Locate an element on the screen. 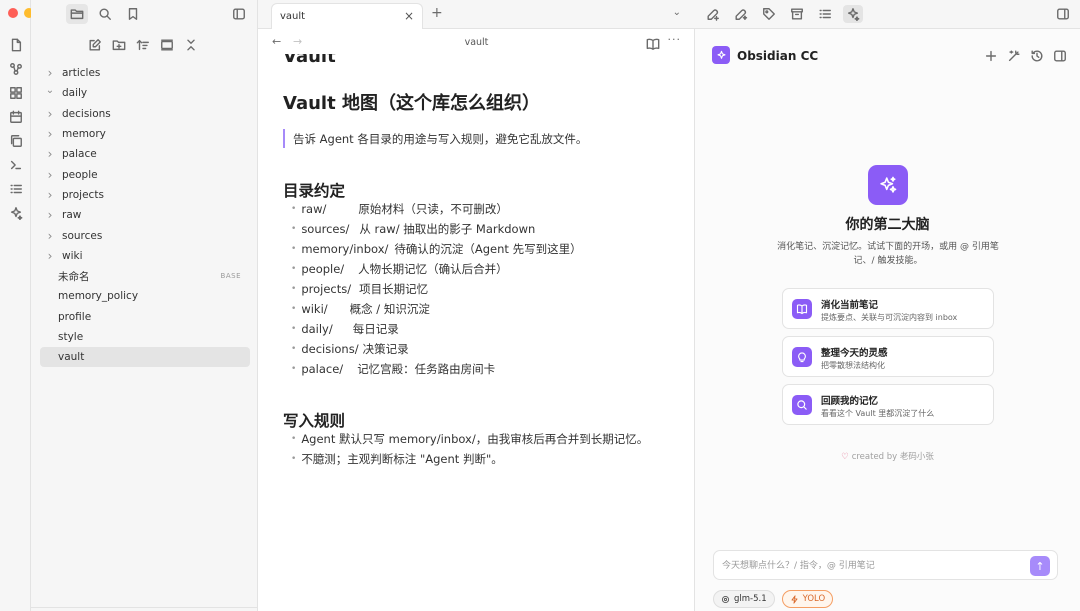 This screenshot has height=611, width=1080. plus-icon is located at coordinates (990, 55).